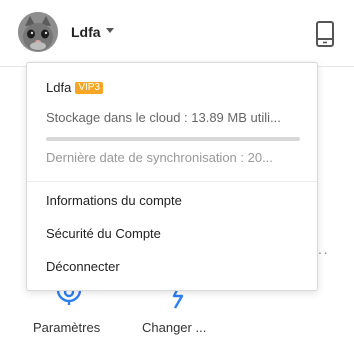  I want to click on menu-item-account-security: Sécurité du Compte, so click(103, 233).